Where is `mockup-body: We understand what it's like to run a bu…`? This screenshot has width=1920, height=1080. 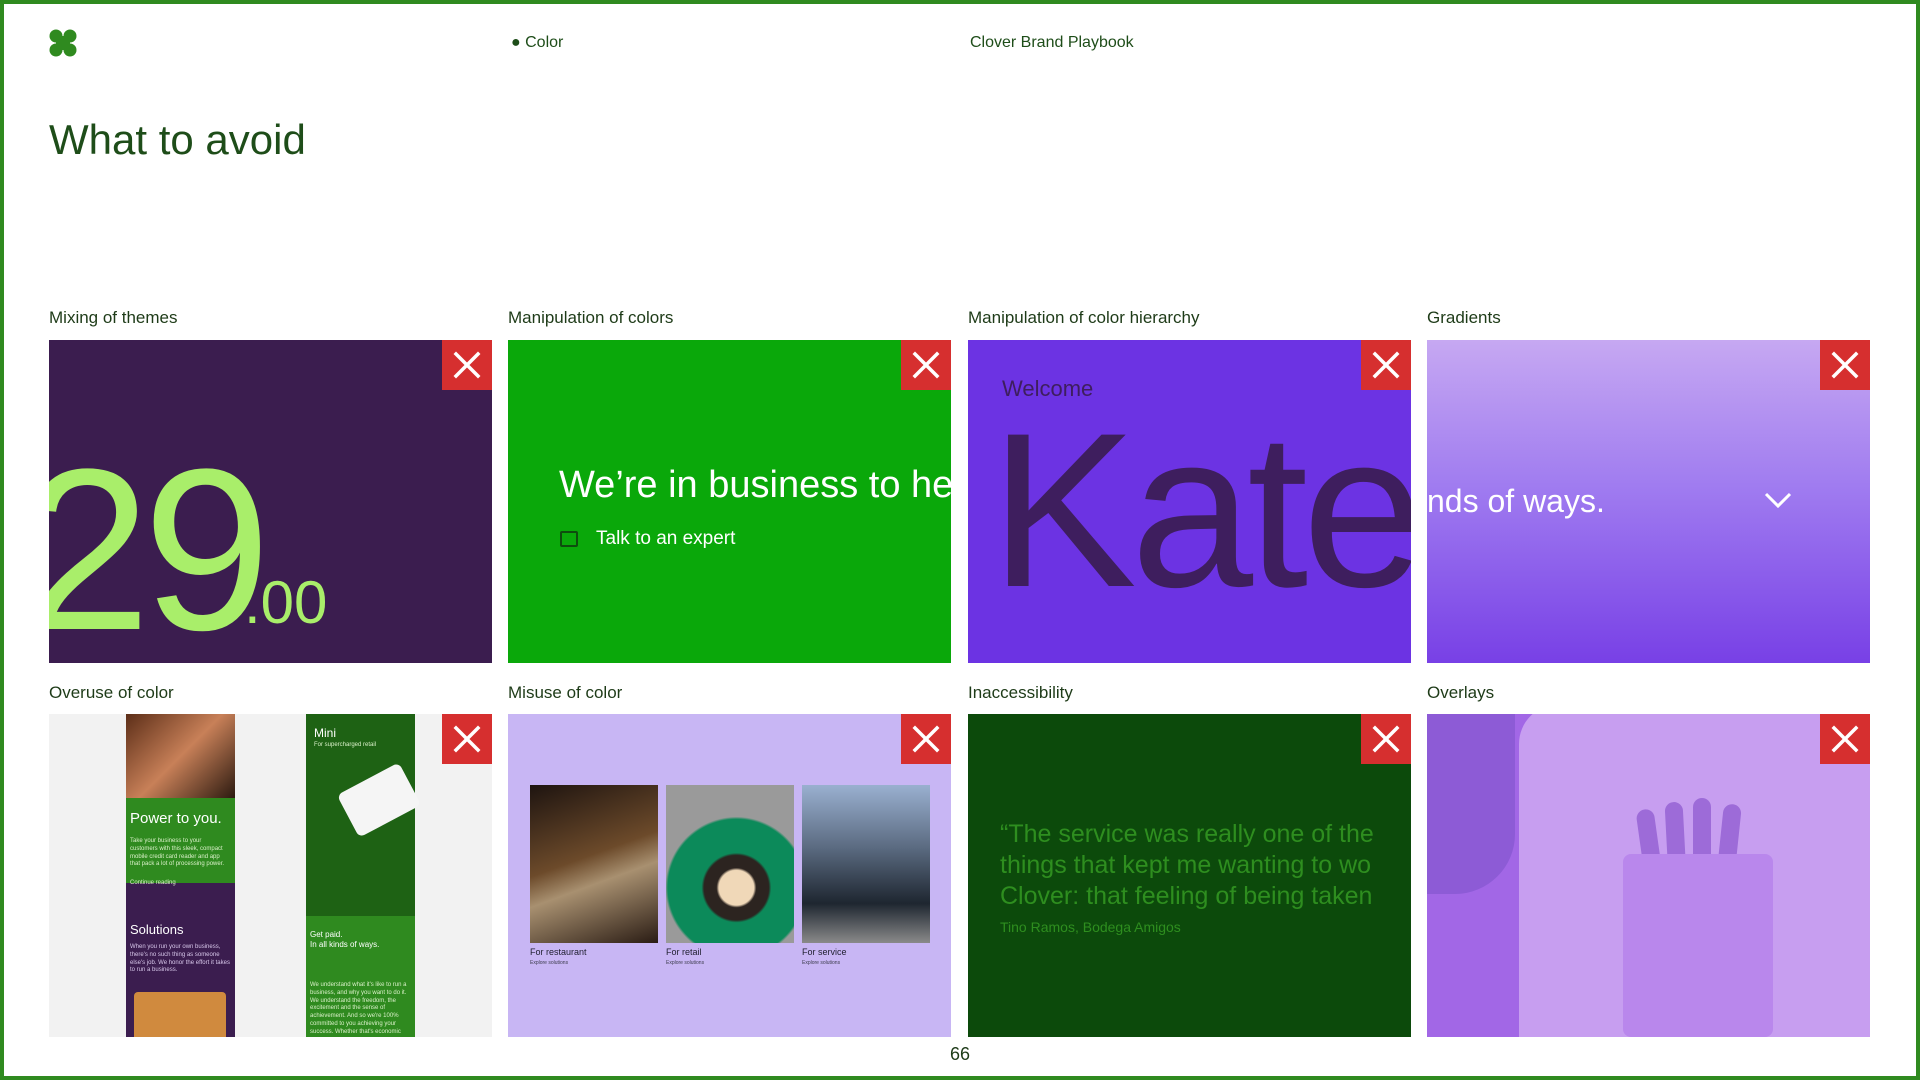
mockup-body: We understand what it's like to run a bu… is located at coordinates (358, 1008).